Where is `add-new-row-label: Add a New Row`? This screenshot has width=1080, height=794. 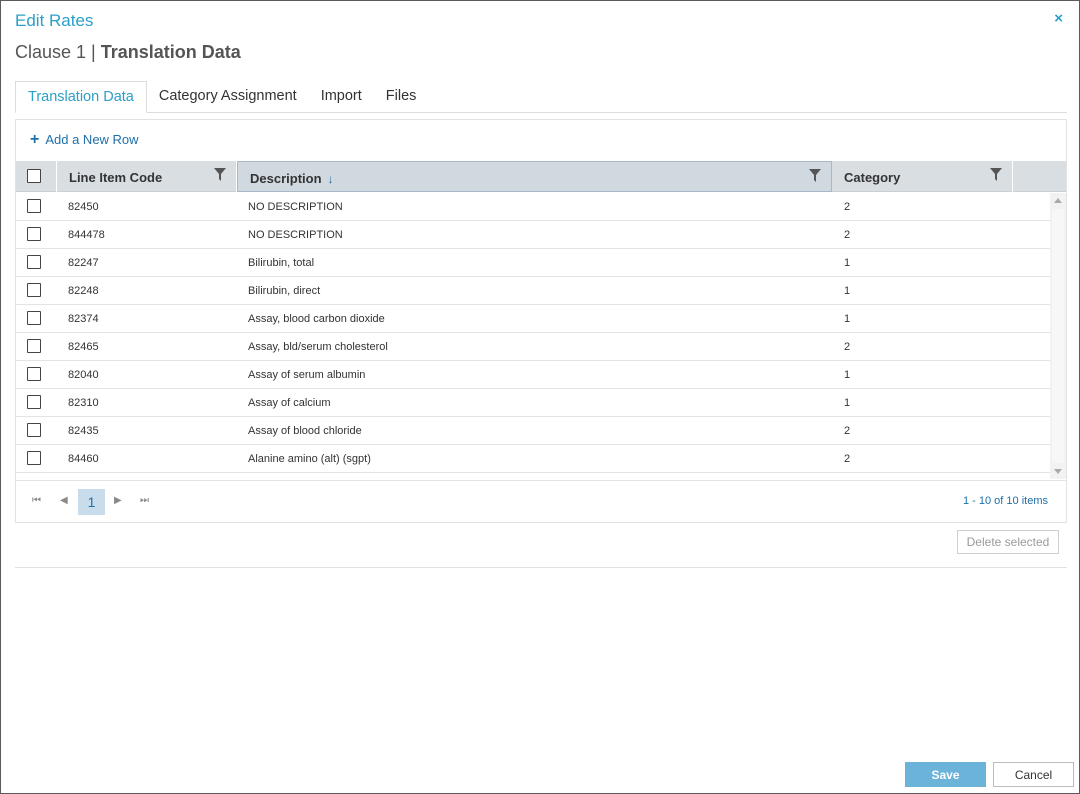 add-new-row-label: Add a New Row is located at coordinates (92, 139).